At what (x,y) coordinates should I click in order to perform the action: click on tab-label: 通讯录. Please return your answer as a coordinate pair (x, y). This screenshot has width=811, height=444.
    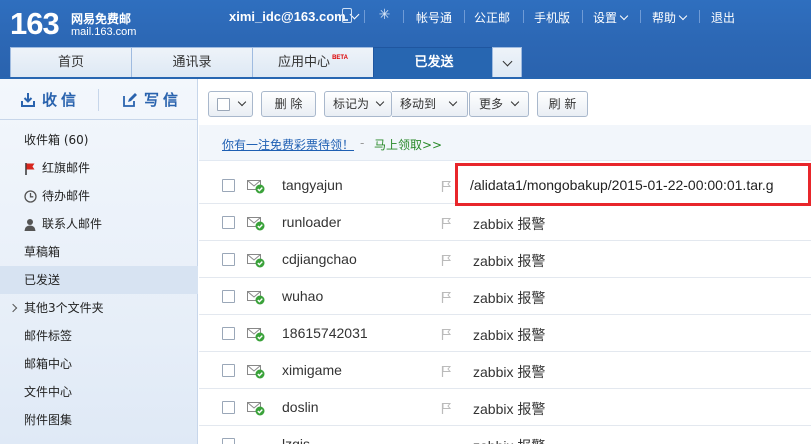
    Looking at the image, I should click on (192, 62).